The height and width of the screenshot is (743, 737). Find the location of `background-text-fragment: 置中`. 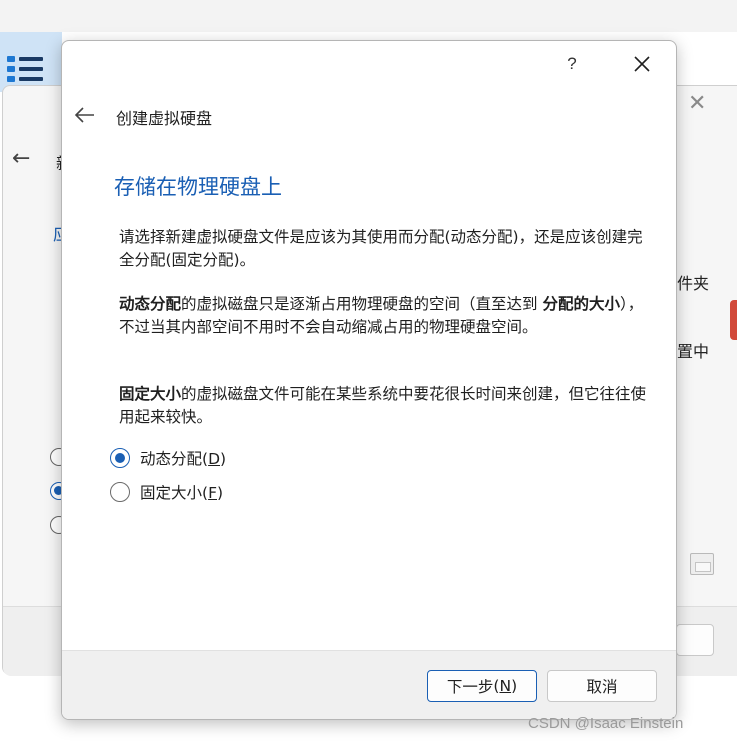

background-text-fragment: 置中 is located at coordinates (693, 351).